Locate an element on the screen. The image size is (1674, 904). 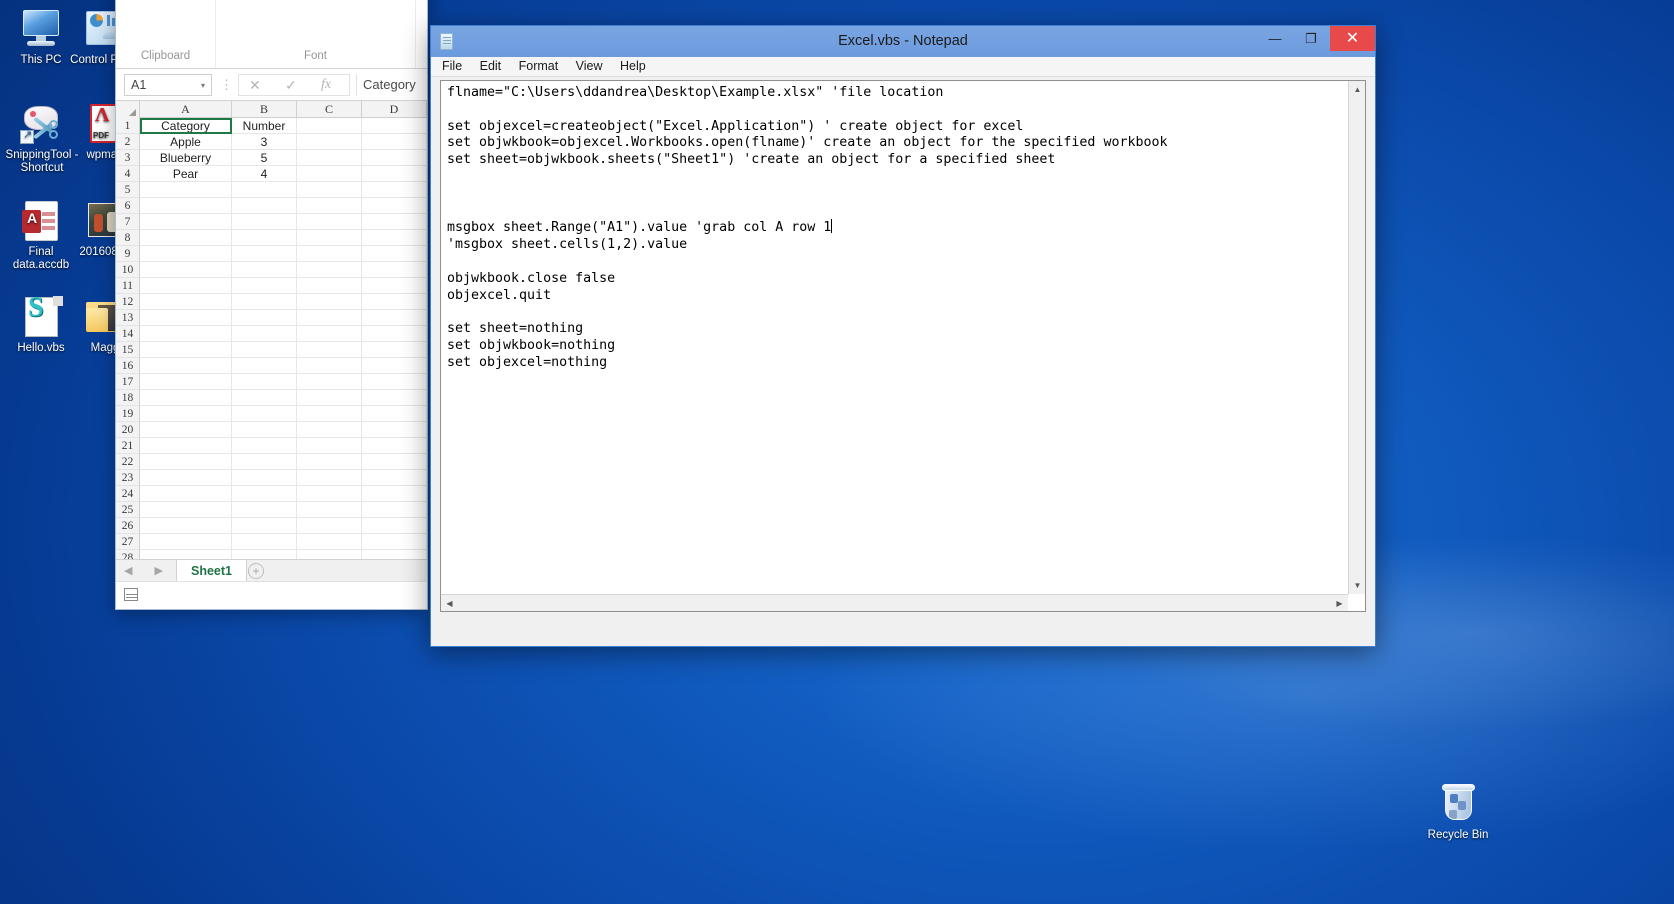
column-header-d: D is located at coordinates (394, 109).